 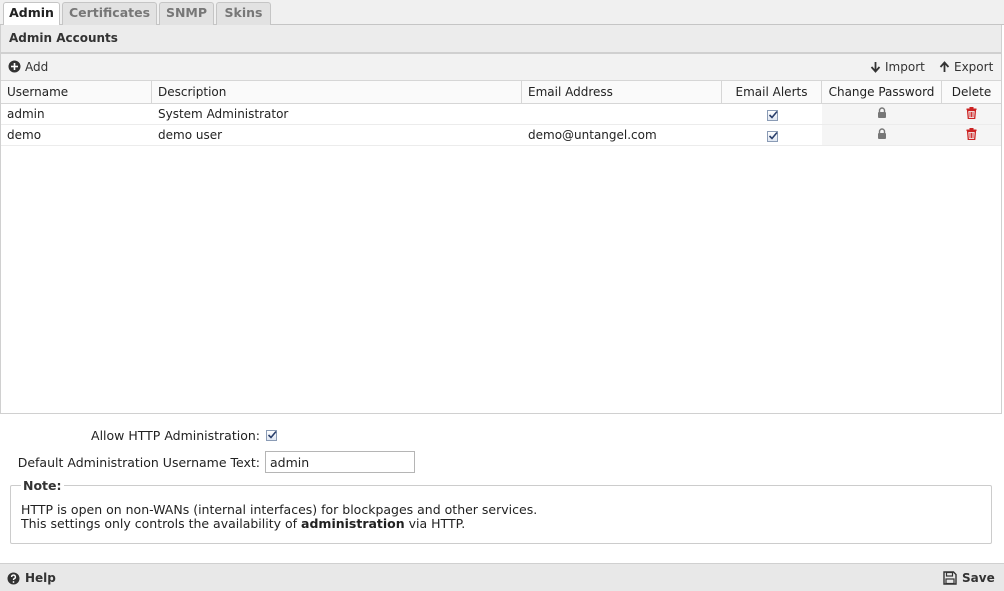 I want to click on allow-http-checkbox, so click(x=271, y=435).